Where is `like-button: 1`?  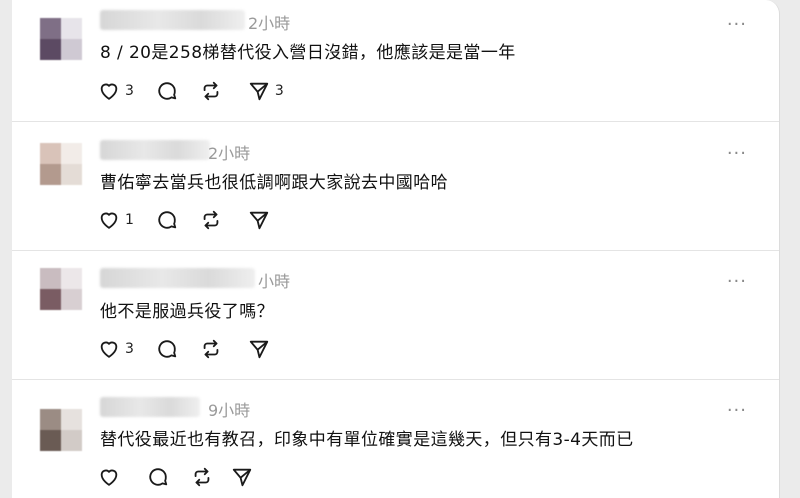
like-button: 1 is located at coordinates (116, 220).